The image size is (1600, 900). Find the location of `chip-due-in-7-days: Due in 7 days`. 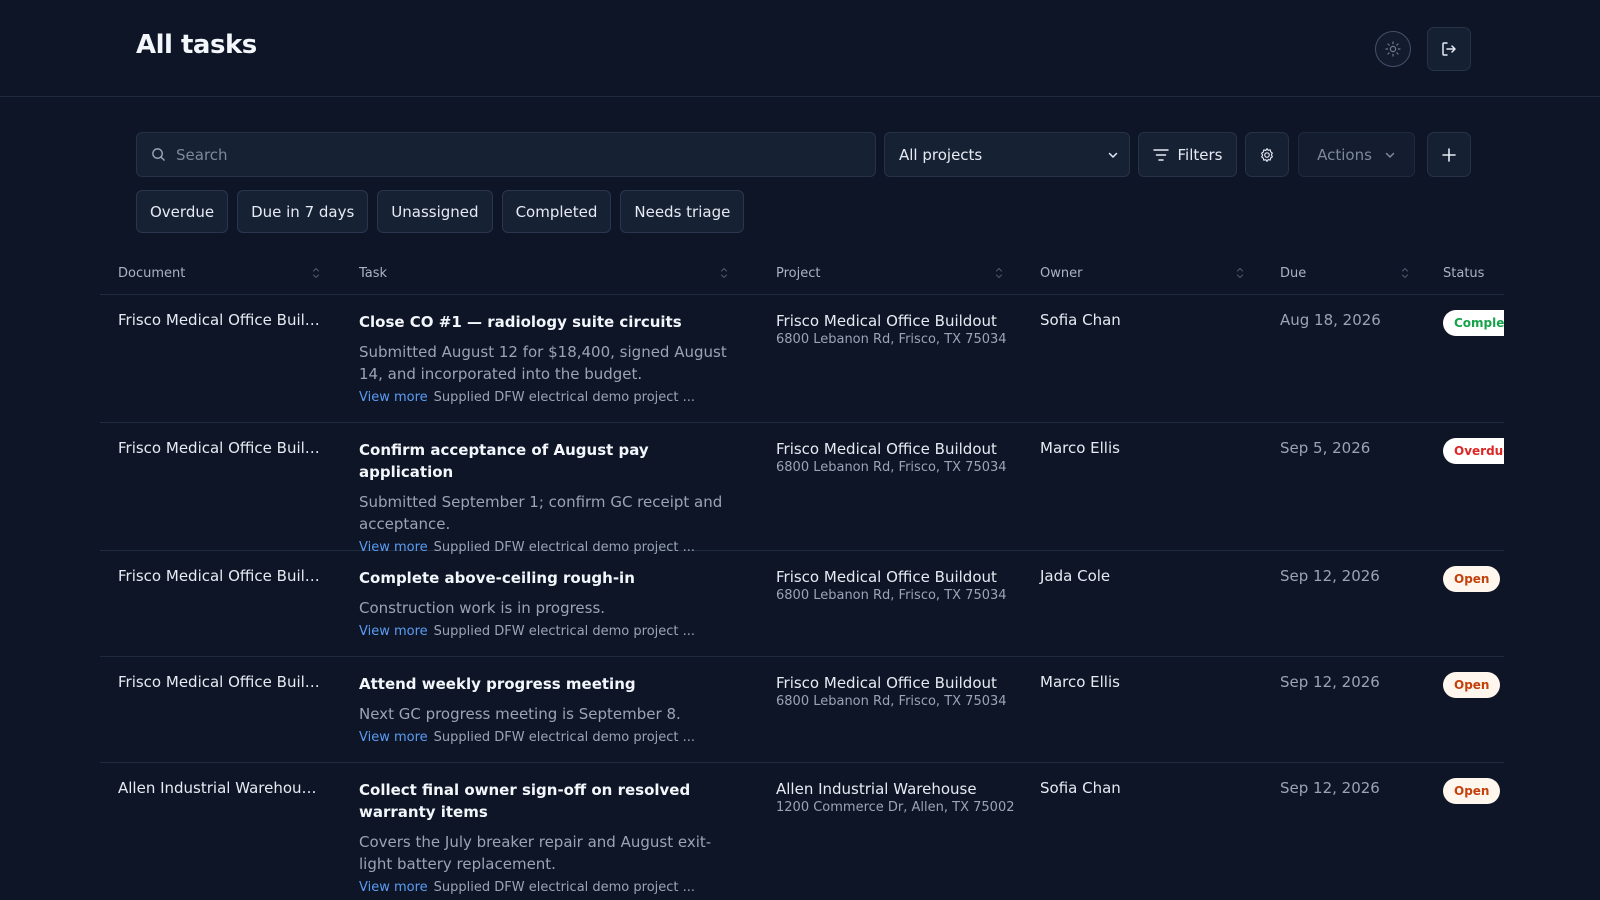

chip-due-in-7-days: Due in 7 days is located at coordinates (303, 211).